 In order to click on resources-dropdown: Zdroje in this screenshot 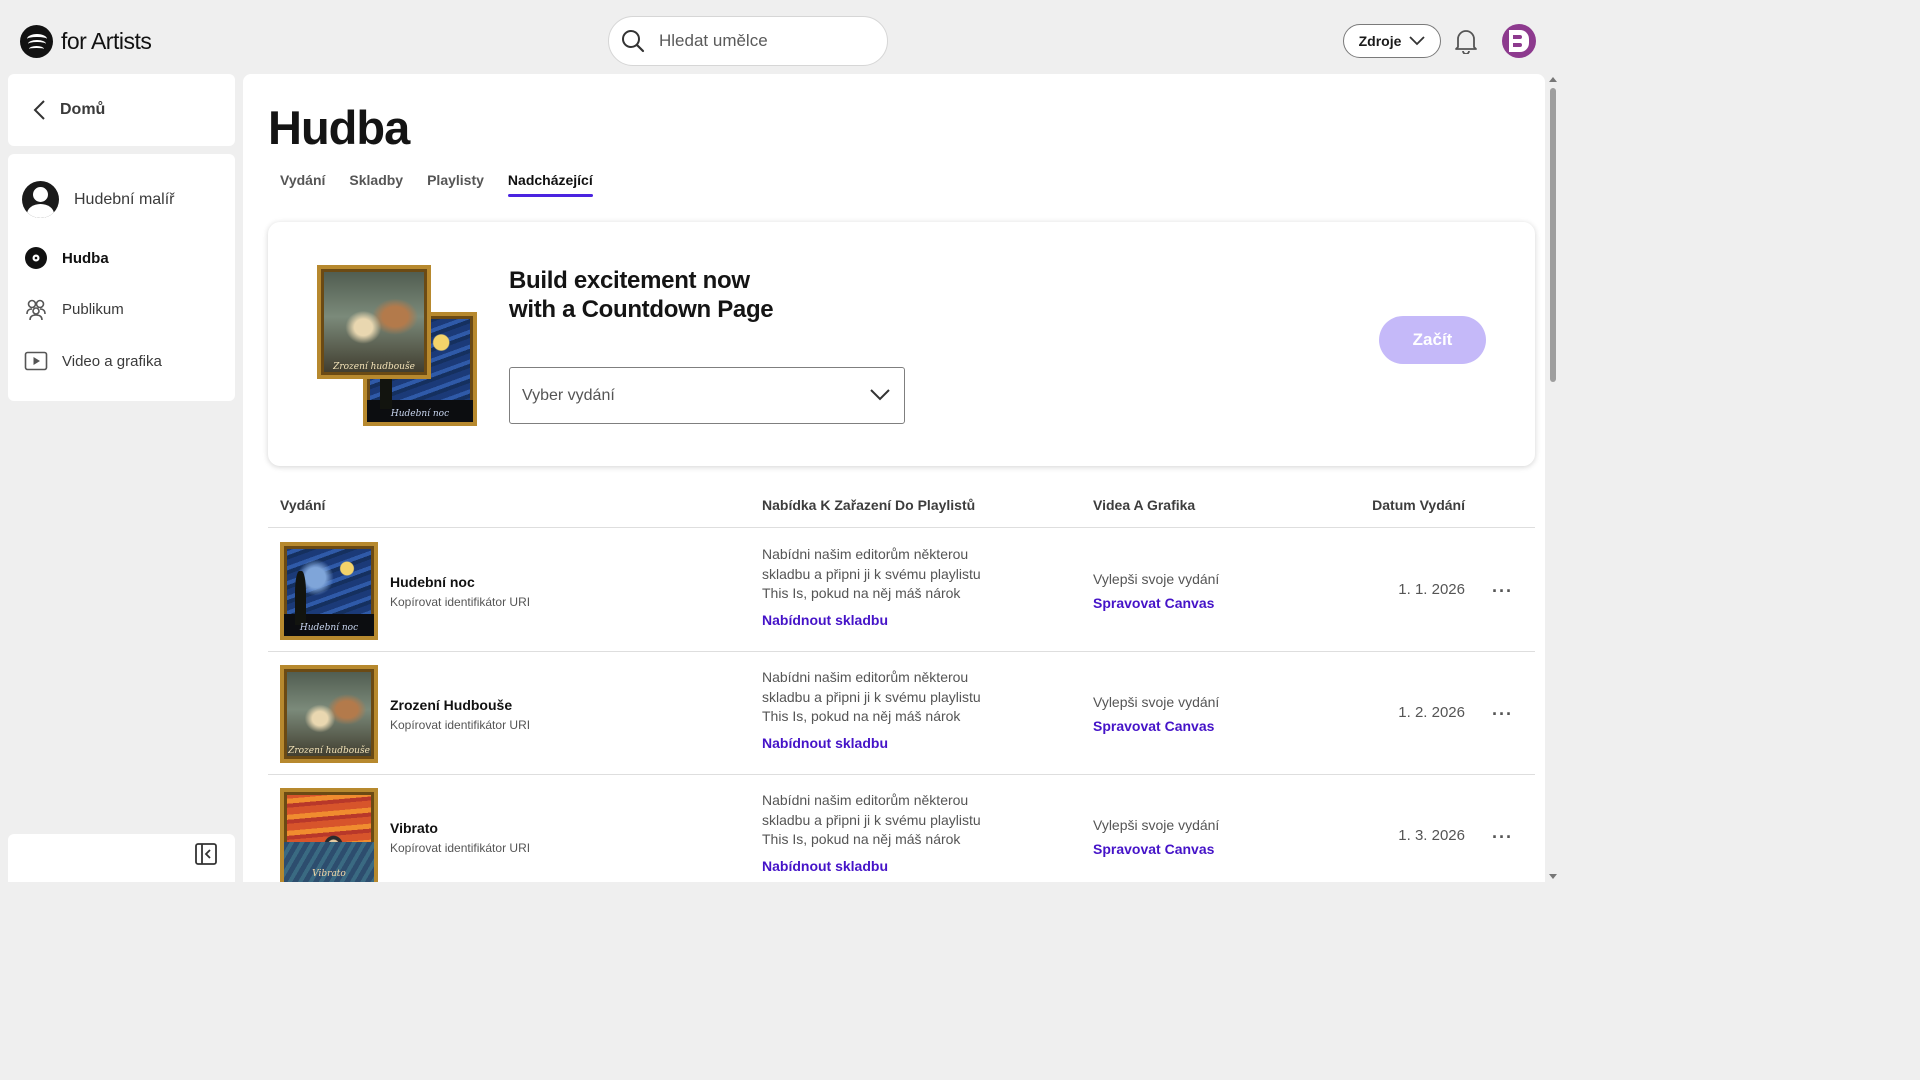, I will do `click(1392, 41)`.